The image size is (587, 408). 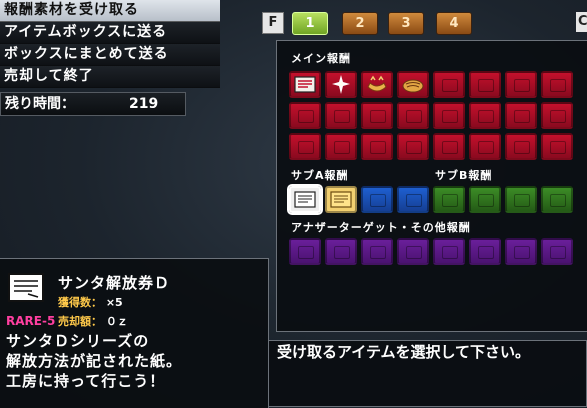 I want to click on tab-page-4: 4, so click(x=454, y=23).